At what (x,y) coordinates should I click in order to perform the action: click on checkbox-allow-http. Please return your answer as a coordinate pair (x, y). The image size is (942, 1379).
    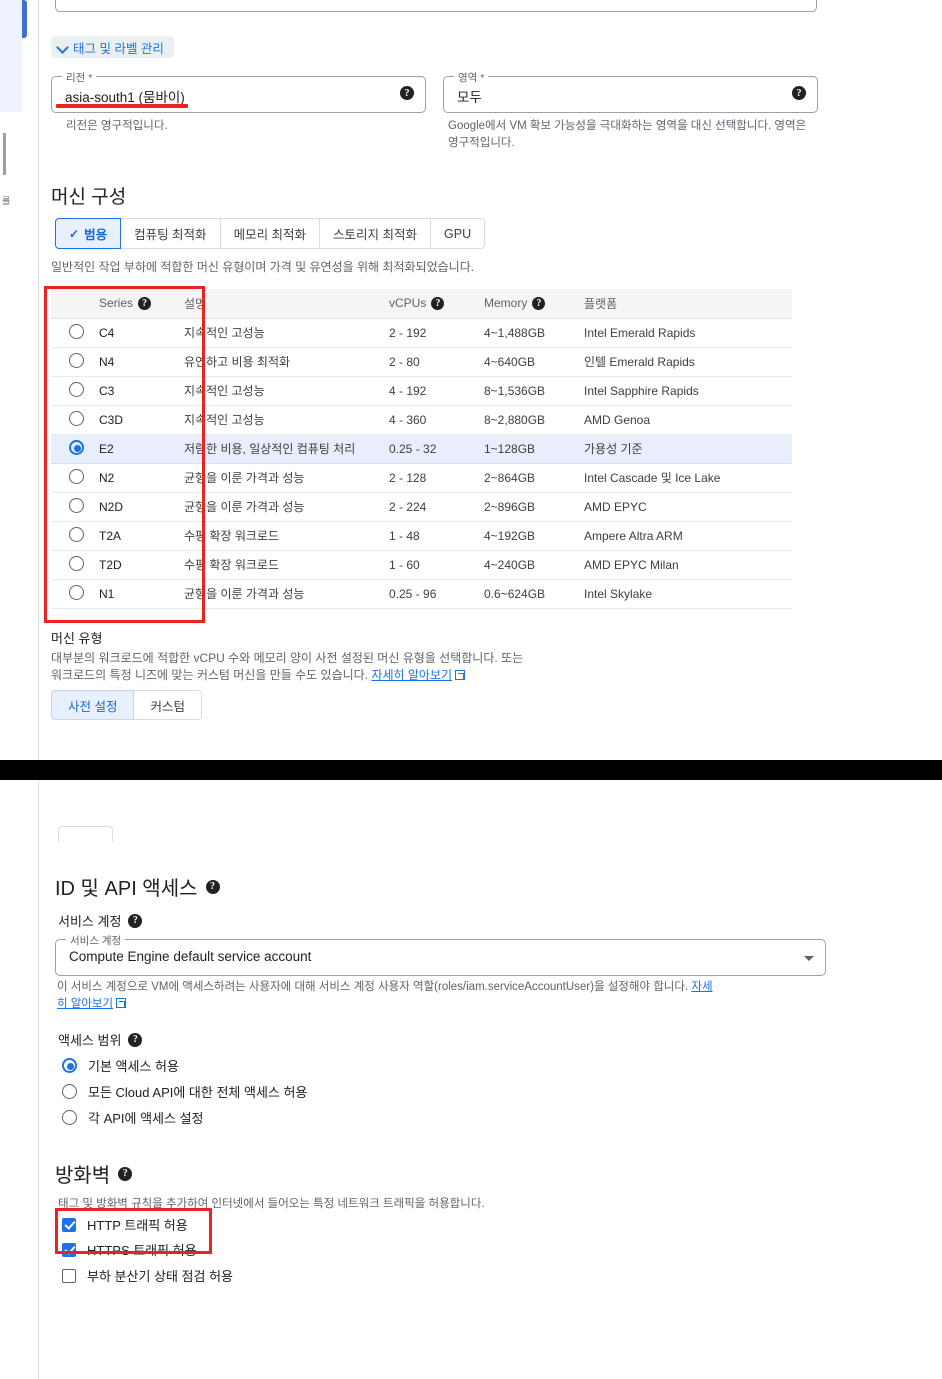
    Looking at the image, I should click on (69, 1224).